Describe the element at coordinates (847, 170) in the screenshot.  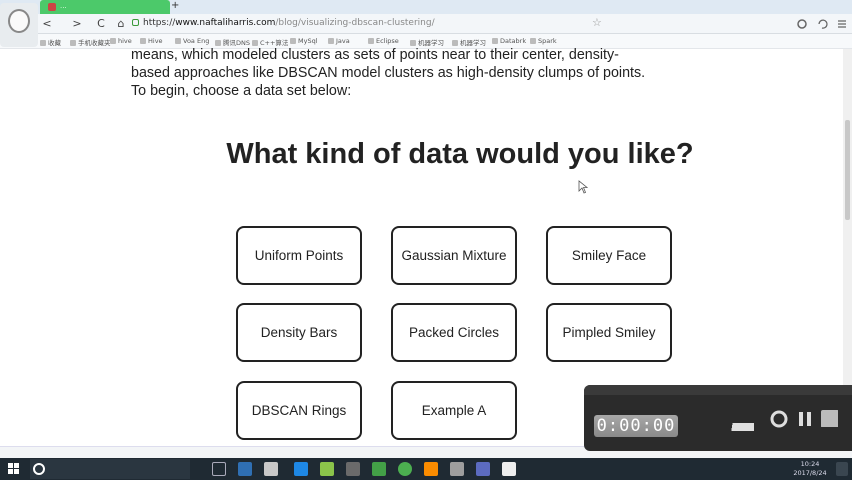
I see `scrollbar-thumb` at that location.